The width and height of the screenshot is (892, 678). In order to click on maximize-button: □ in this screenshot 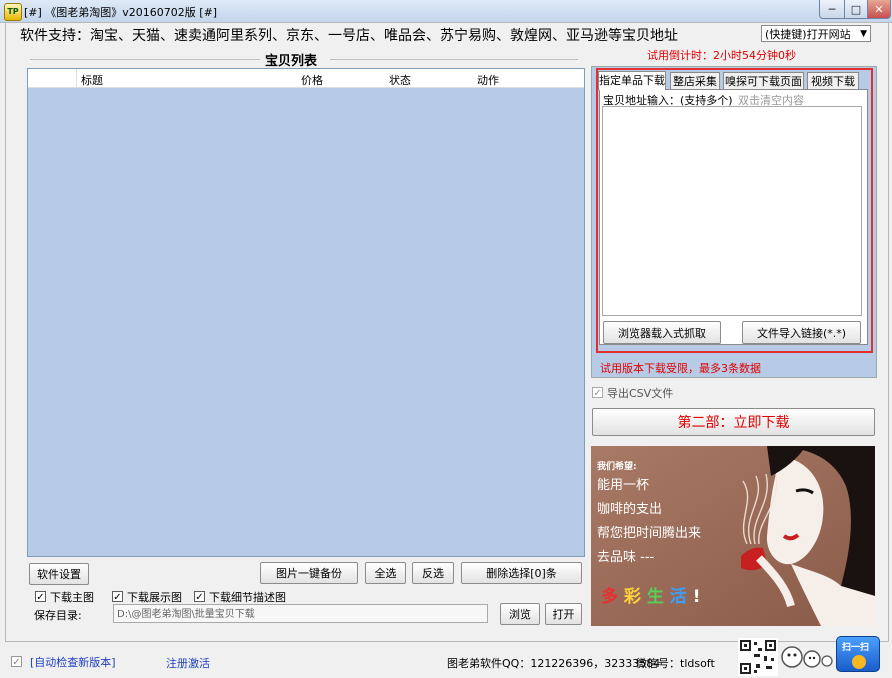, I will do `click(856, 9)`.